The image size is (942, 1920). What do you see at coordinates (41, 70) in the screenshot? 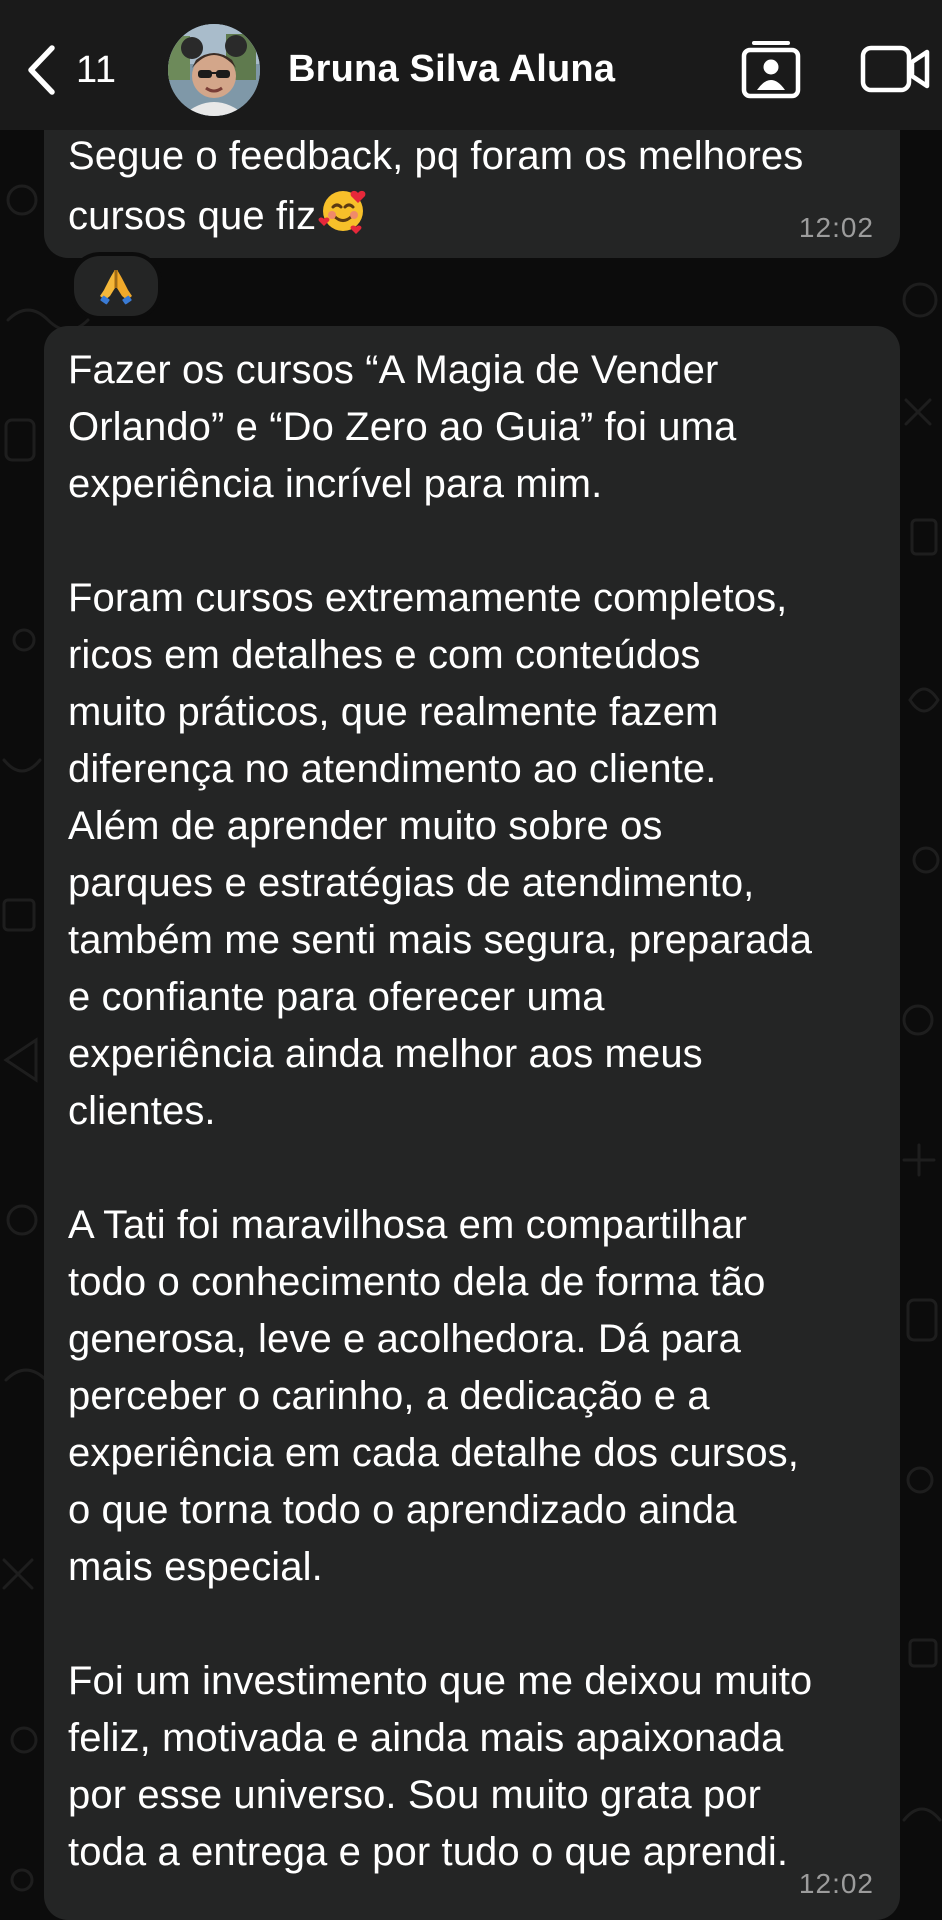
I see `chevron-left-icon` at bounding box center [41, 70].